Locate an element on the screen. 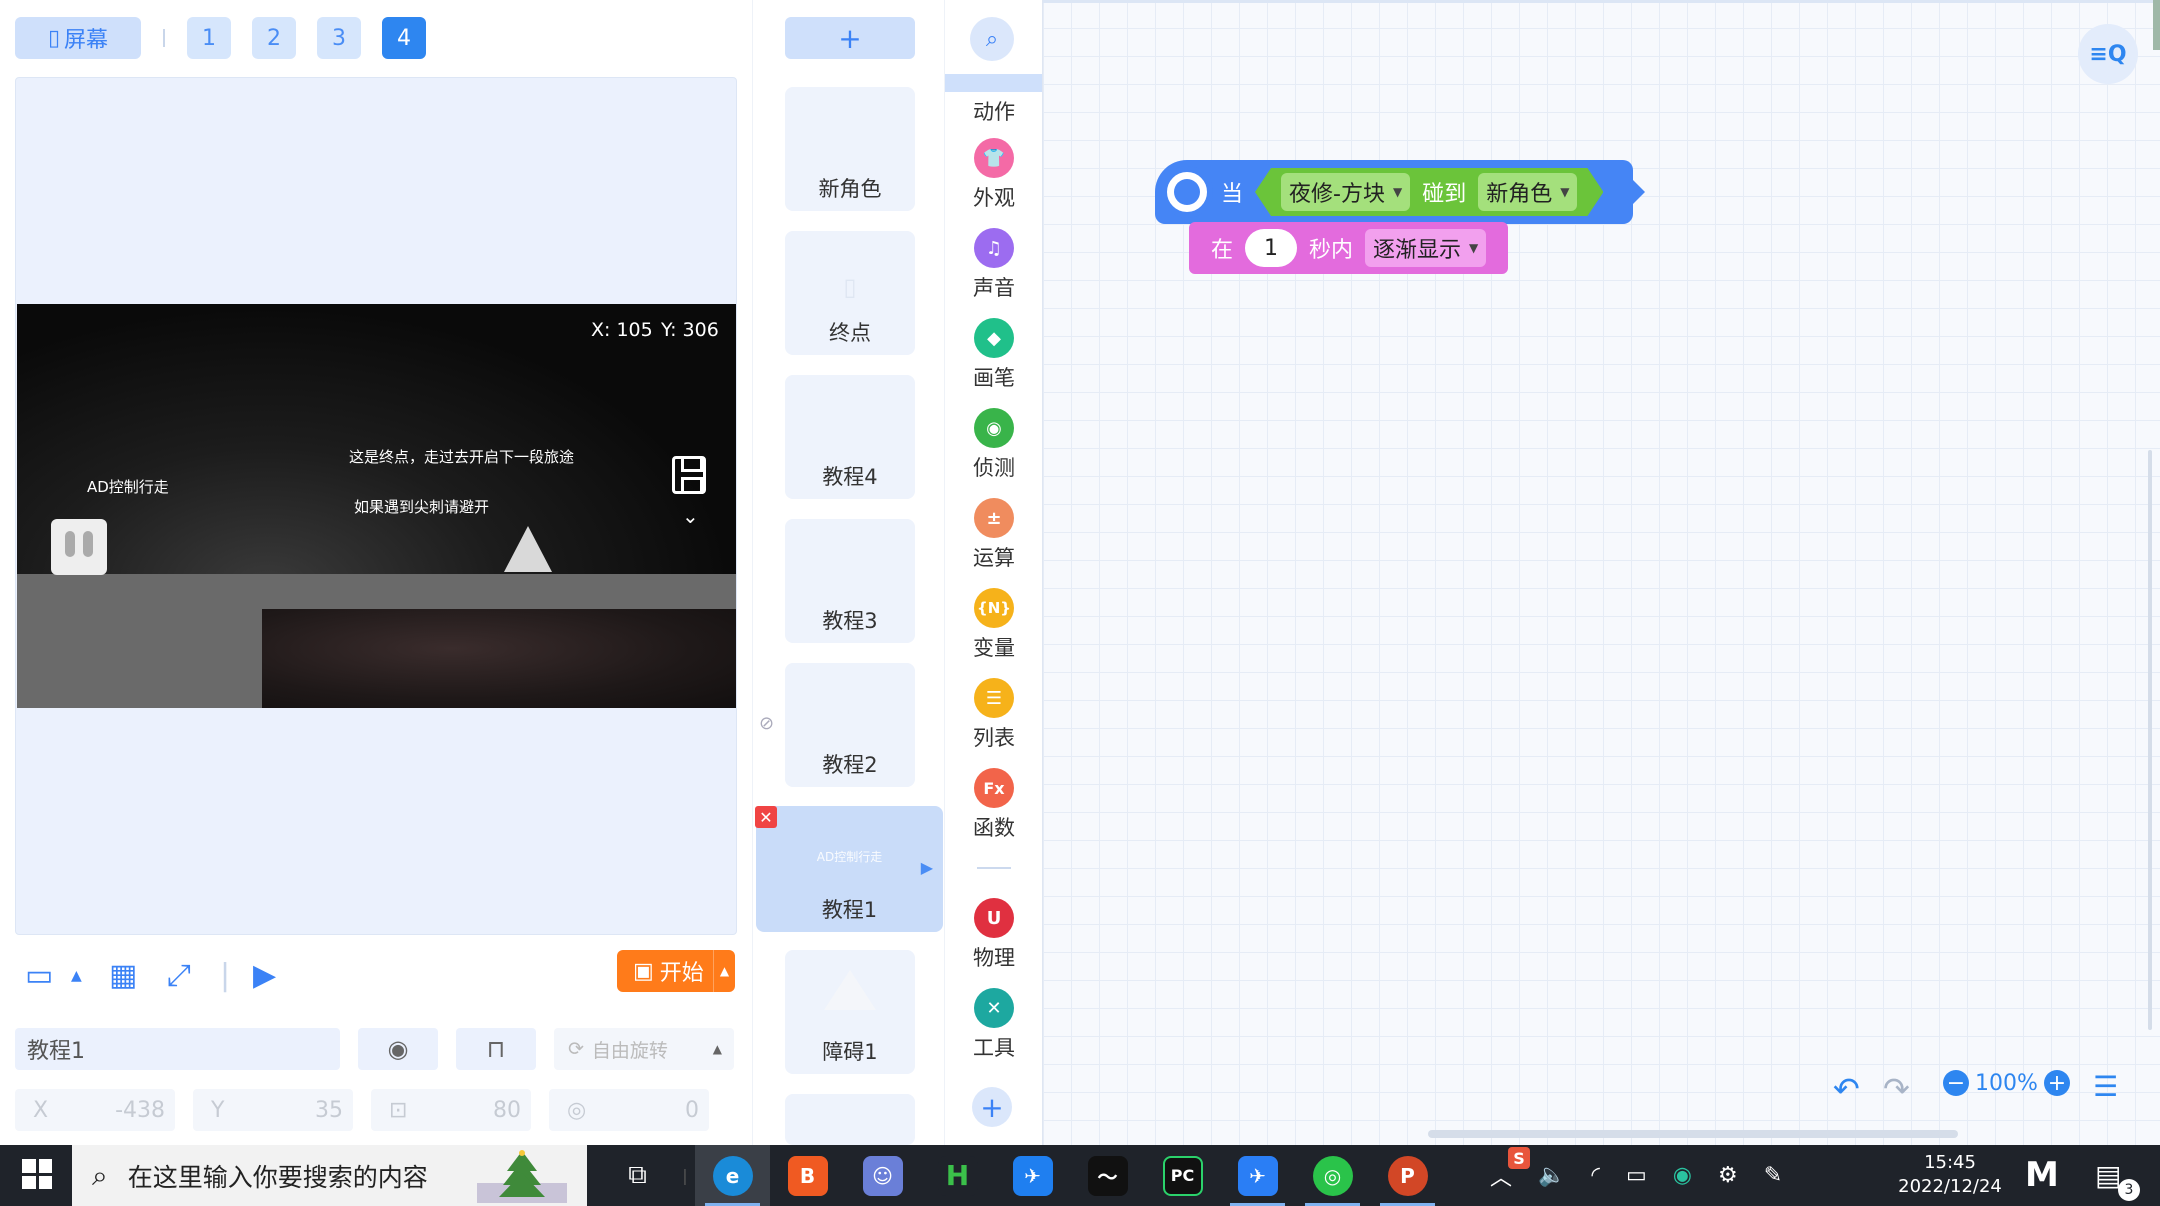 This screenshot has width=2160, height=1206. sprite-card: 新角色 is located at coordinates (850, 149).